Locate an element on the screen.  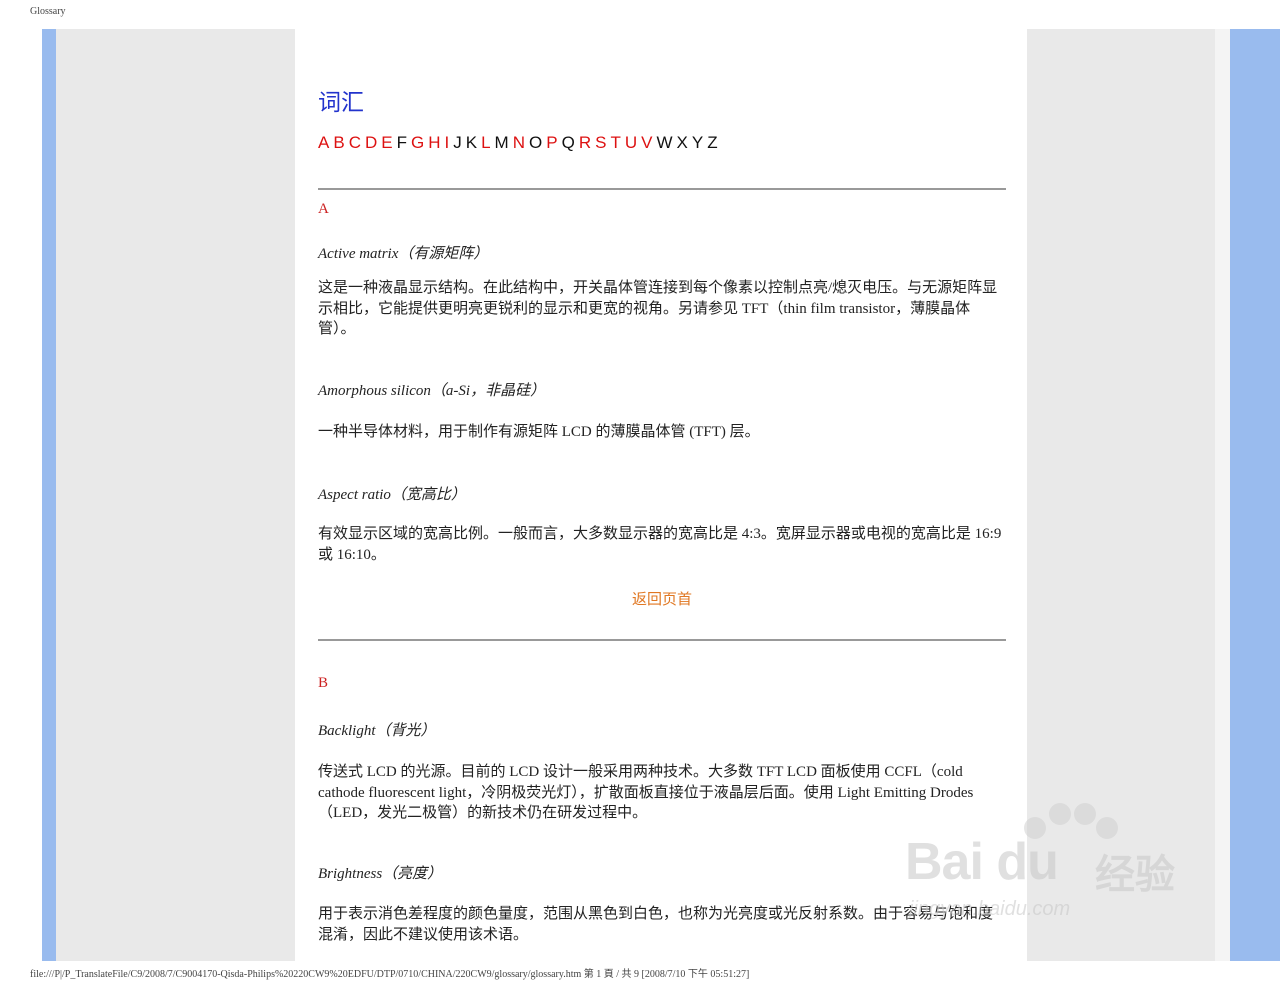
definition-amorphous-silicon: 一种半导体材料，用于制作有源矩阵 LCD 的薄膜晶体管 (TFT) 层。 is located at coordinates (539, 432).